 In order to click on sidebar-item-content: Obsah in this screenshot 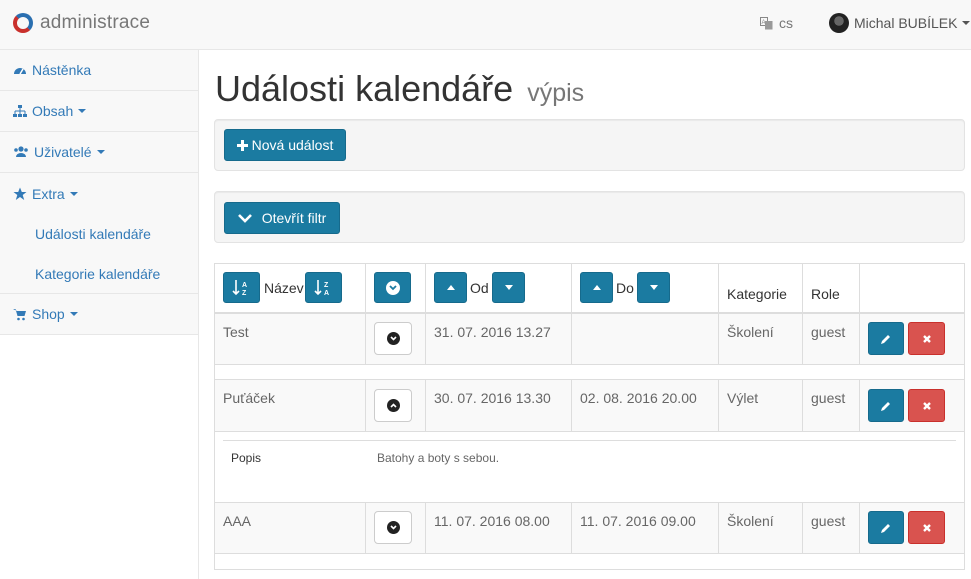, I will do `click(99, 111)`.